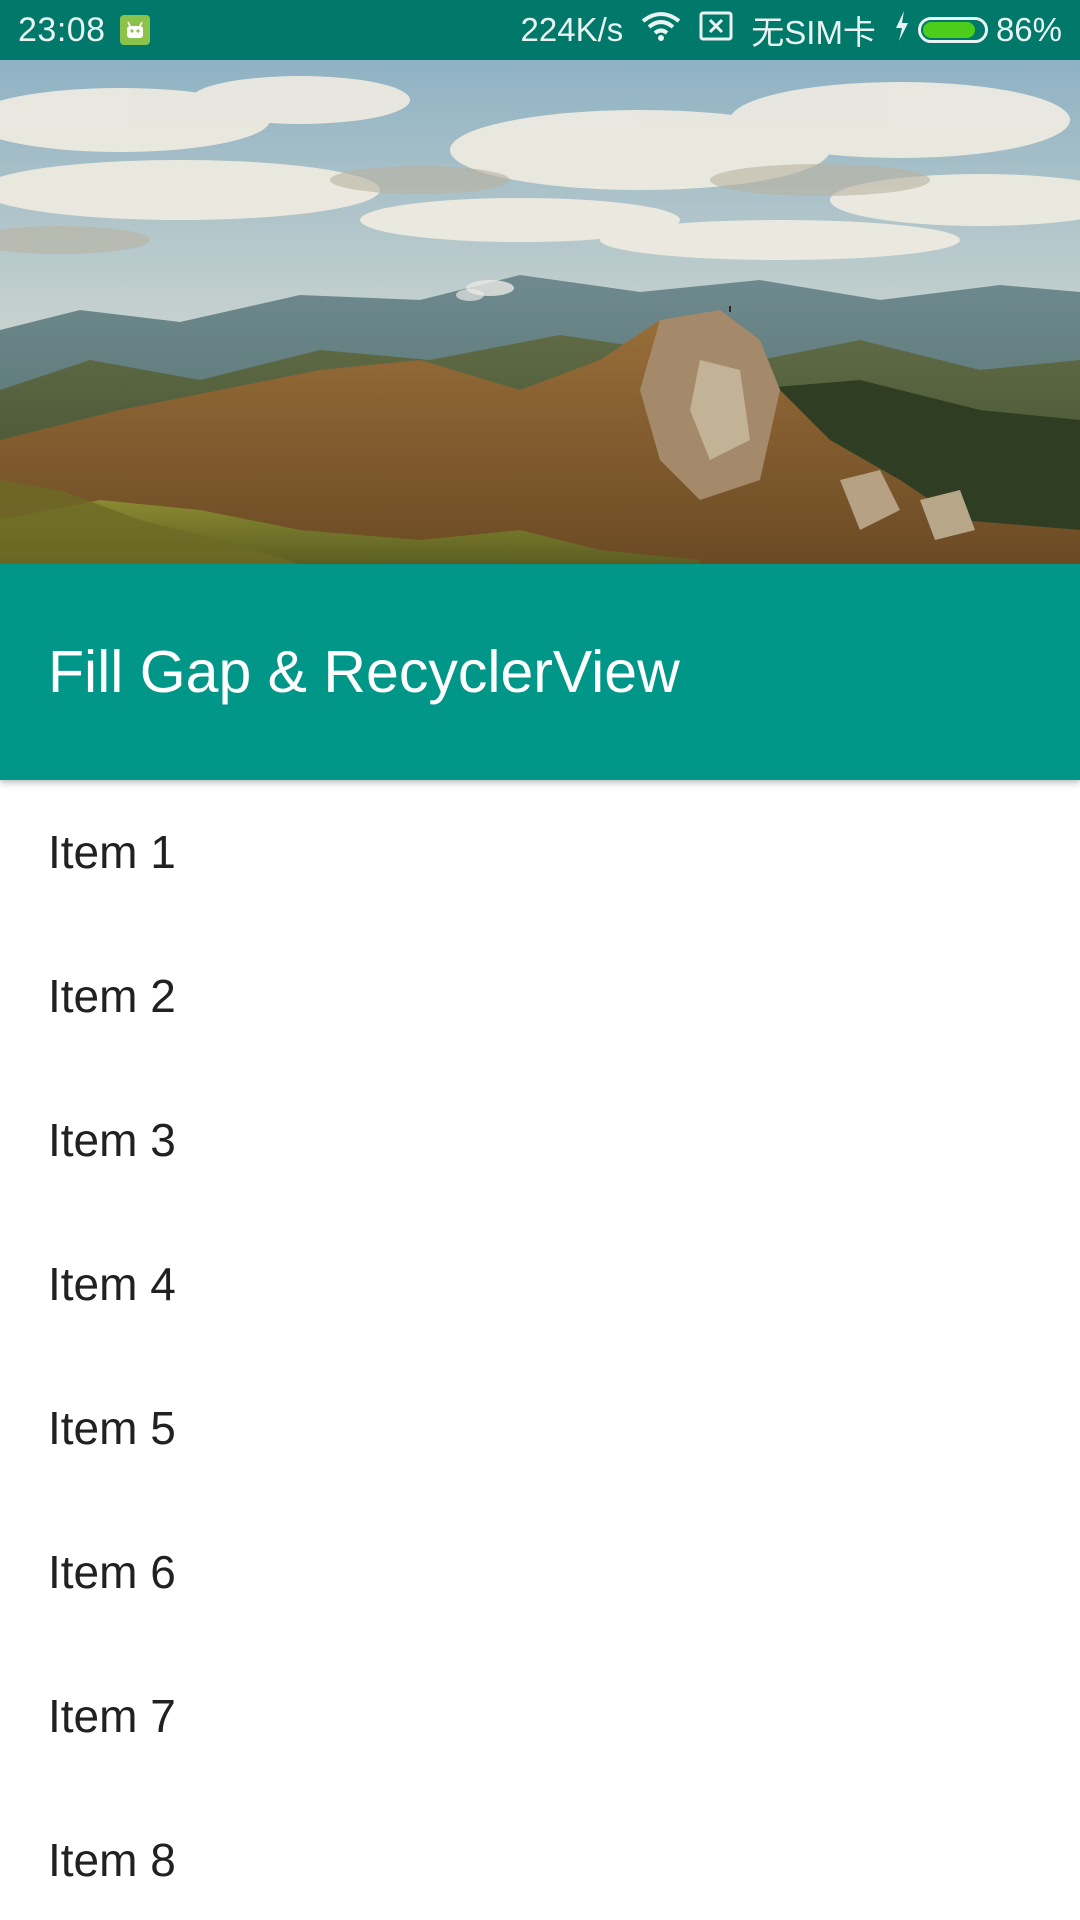  Describe the element at coordinates (661, 30) in the screenshot. I see `wifi-icon` at that location.